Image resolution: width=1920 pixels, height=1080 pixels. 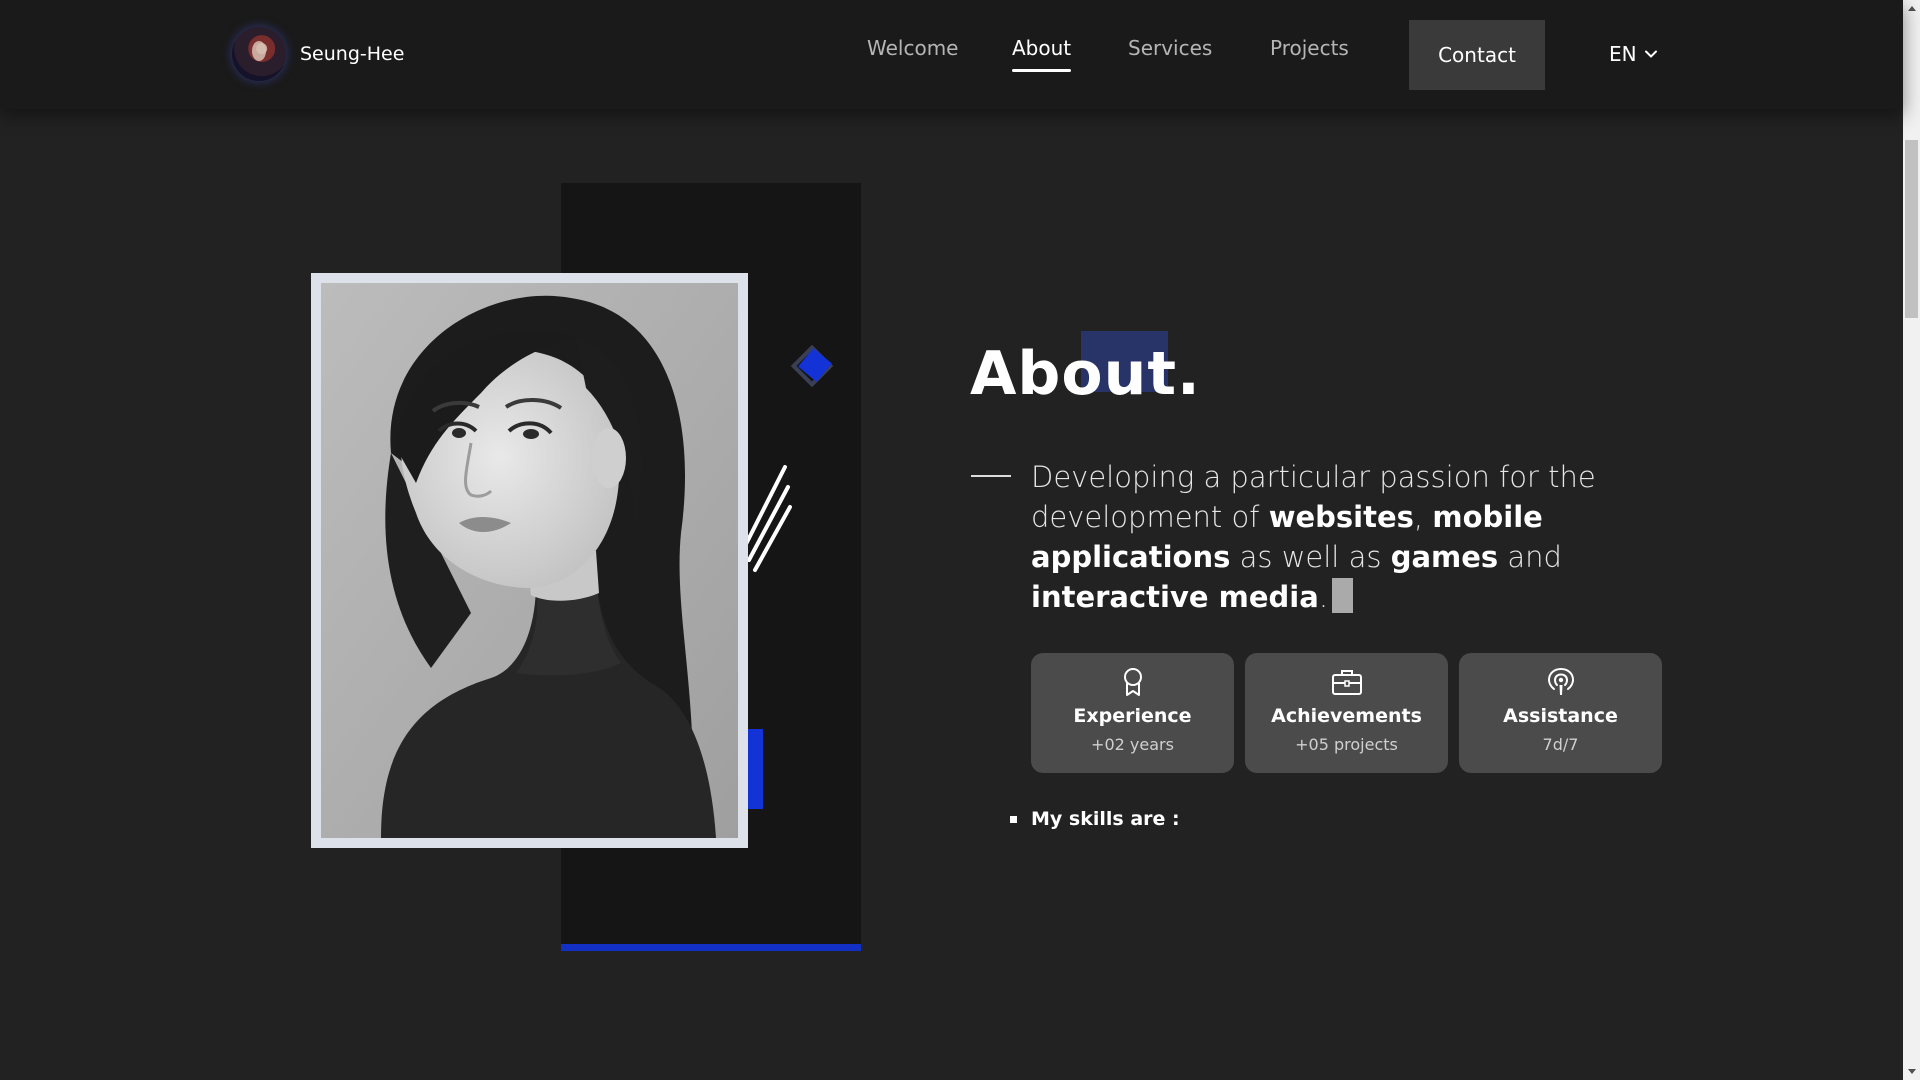 I want to click on scroll-up-button, so click(x=1911, y=8).